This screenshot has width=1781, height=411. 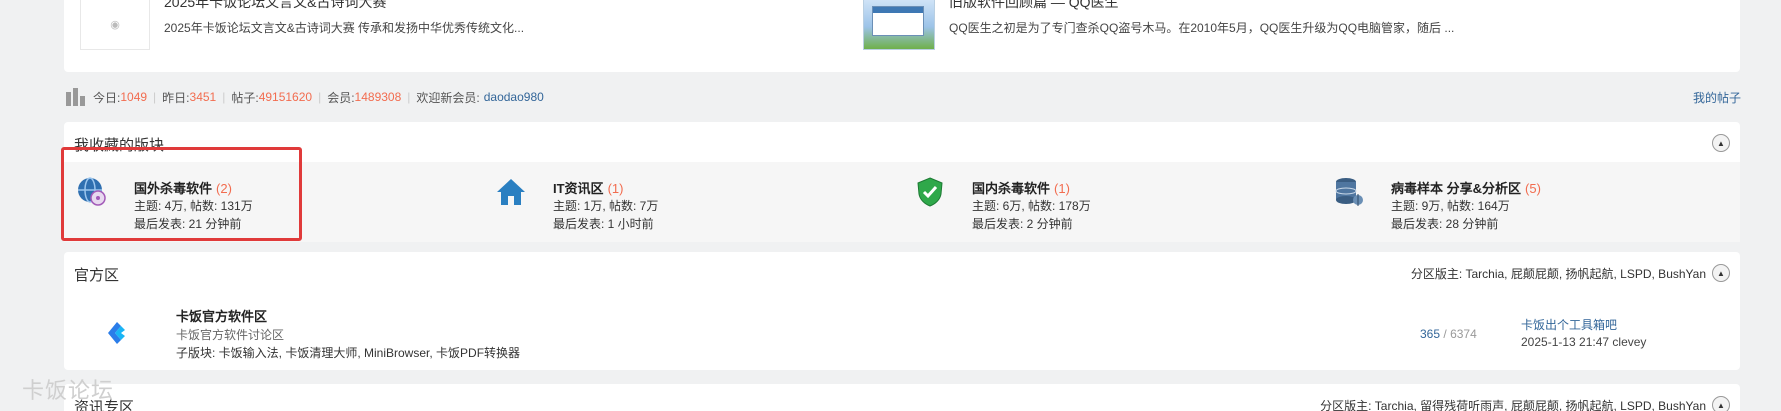 I want to click on forum-thread-post-count: 365 / 6374, so click(x=1448, y=334).